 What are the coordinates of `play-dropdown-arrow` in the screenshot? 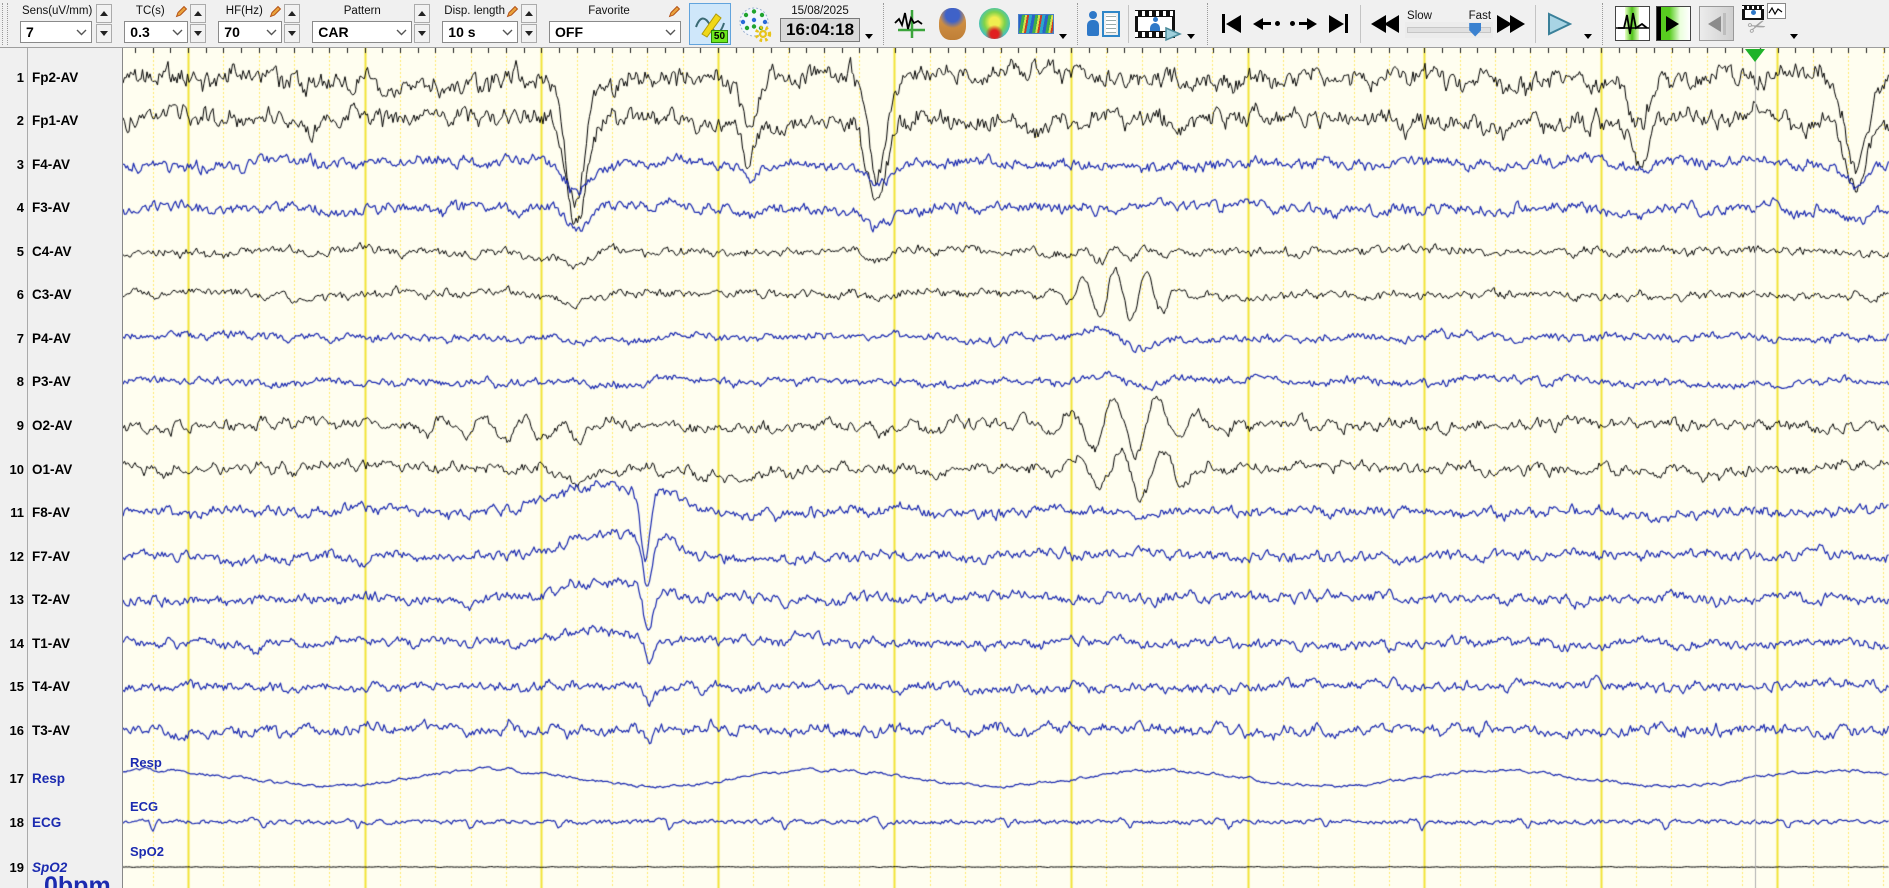 It's located at (1588, 36).